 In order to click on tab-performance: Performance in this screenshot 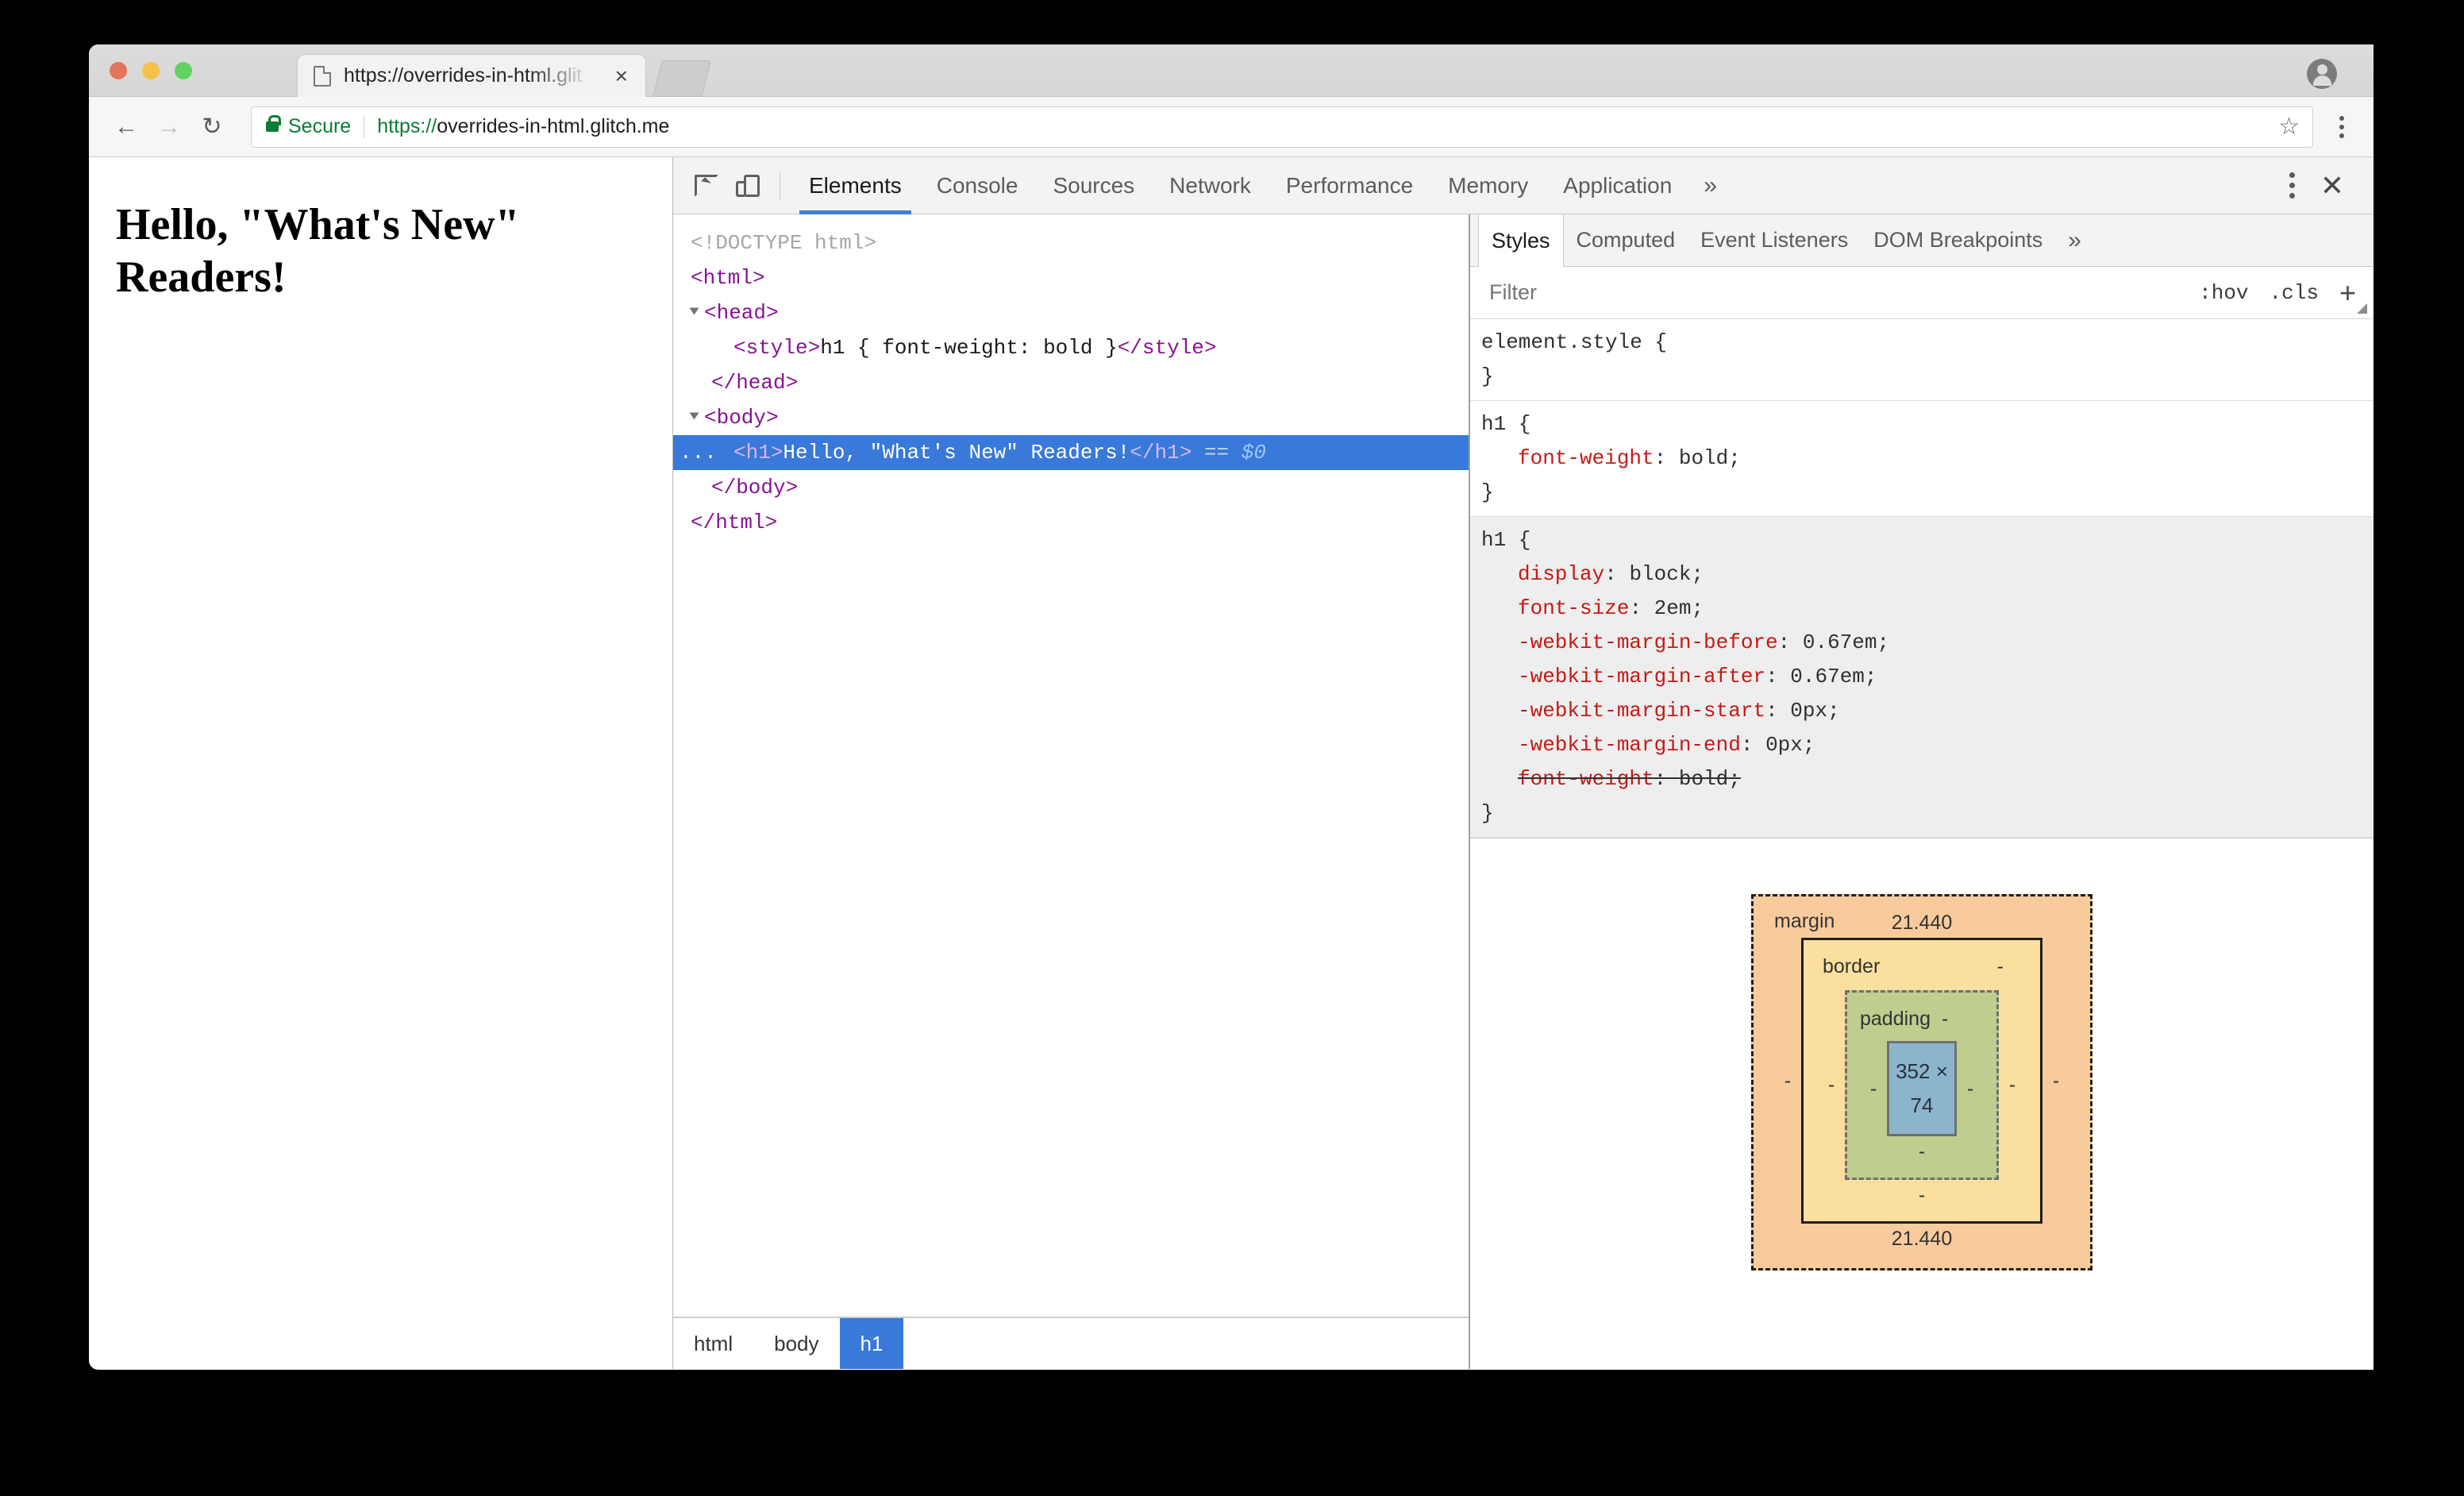, I will do `click(1349, 185)`.